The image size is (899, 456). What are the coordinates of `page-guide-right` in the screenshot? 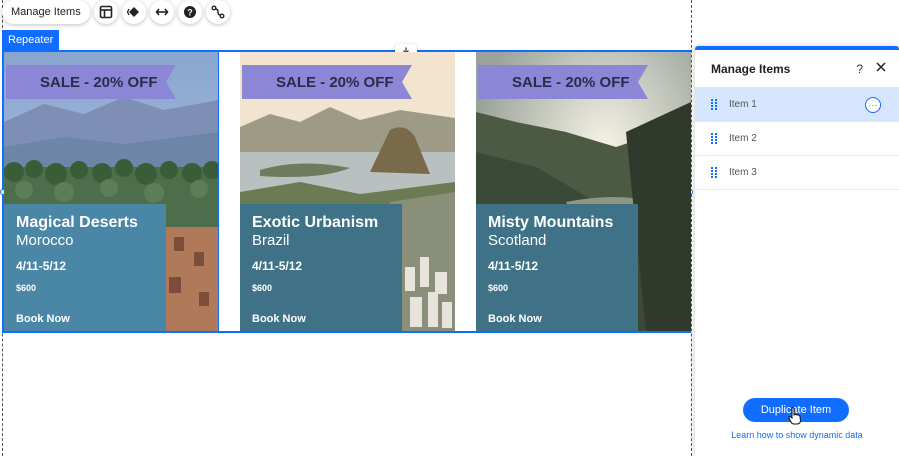 It's located at (691, 228).